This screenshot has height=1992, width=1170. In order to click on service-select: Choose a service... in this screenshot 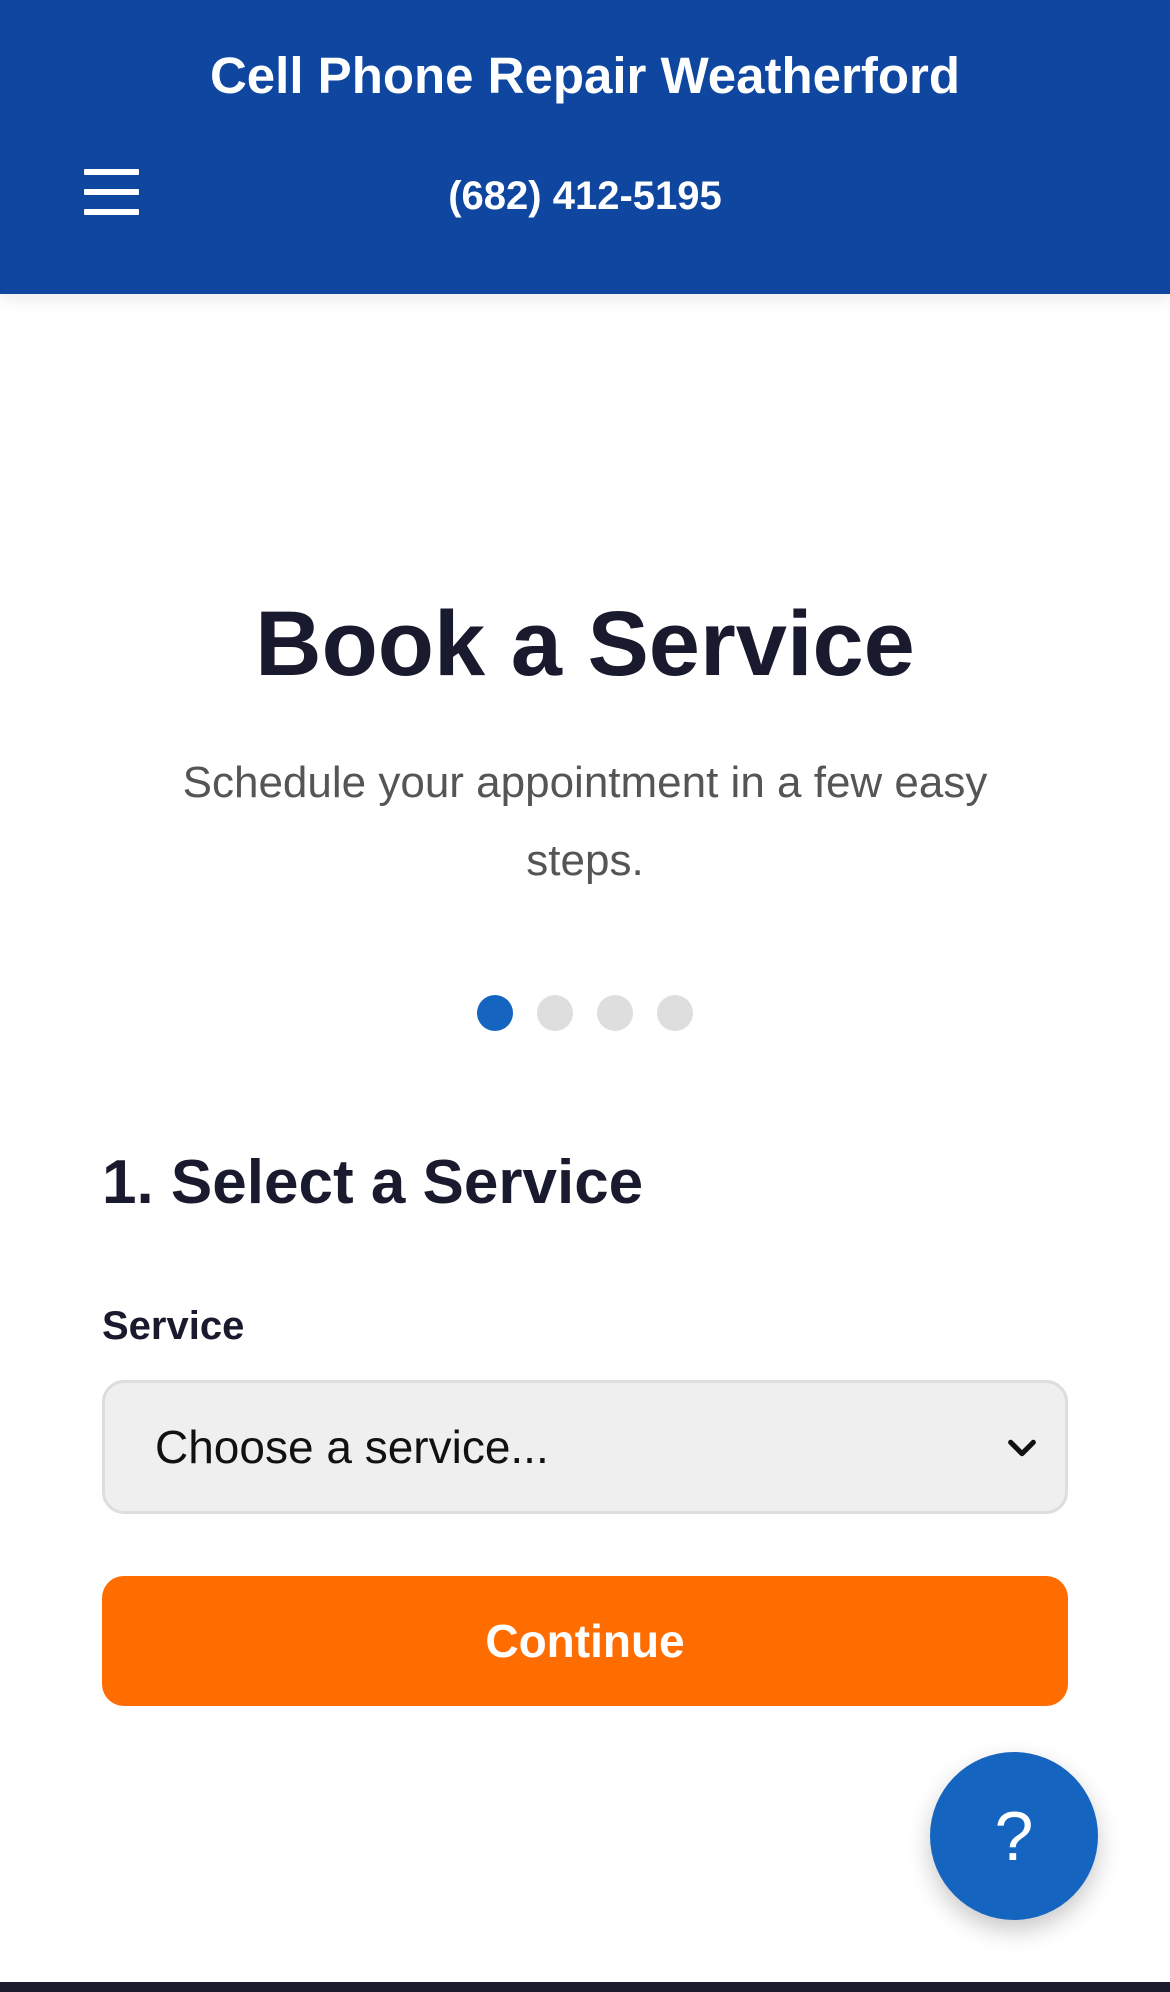, I will do `click(585, 1447)`.